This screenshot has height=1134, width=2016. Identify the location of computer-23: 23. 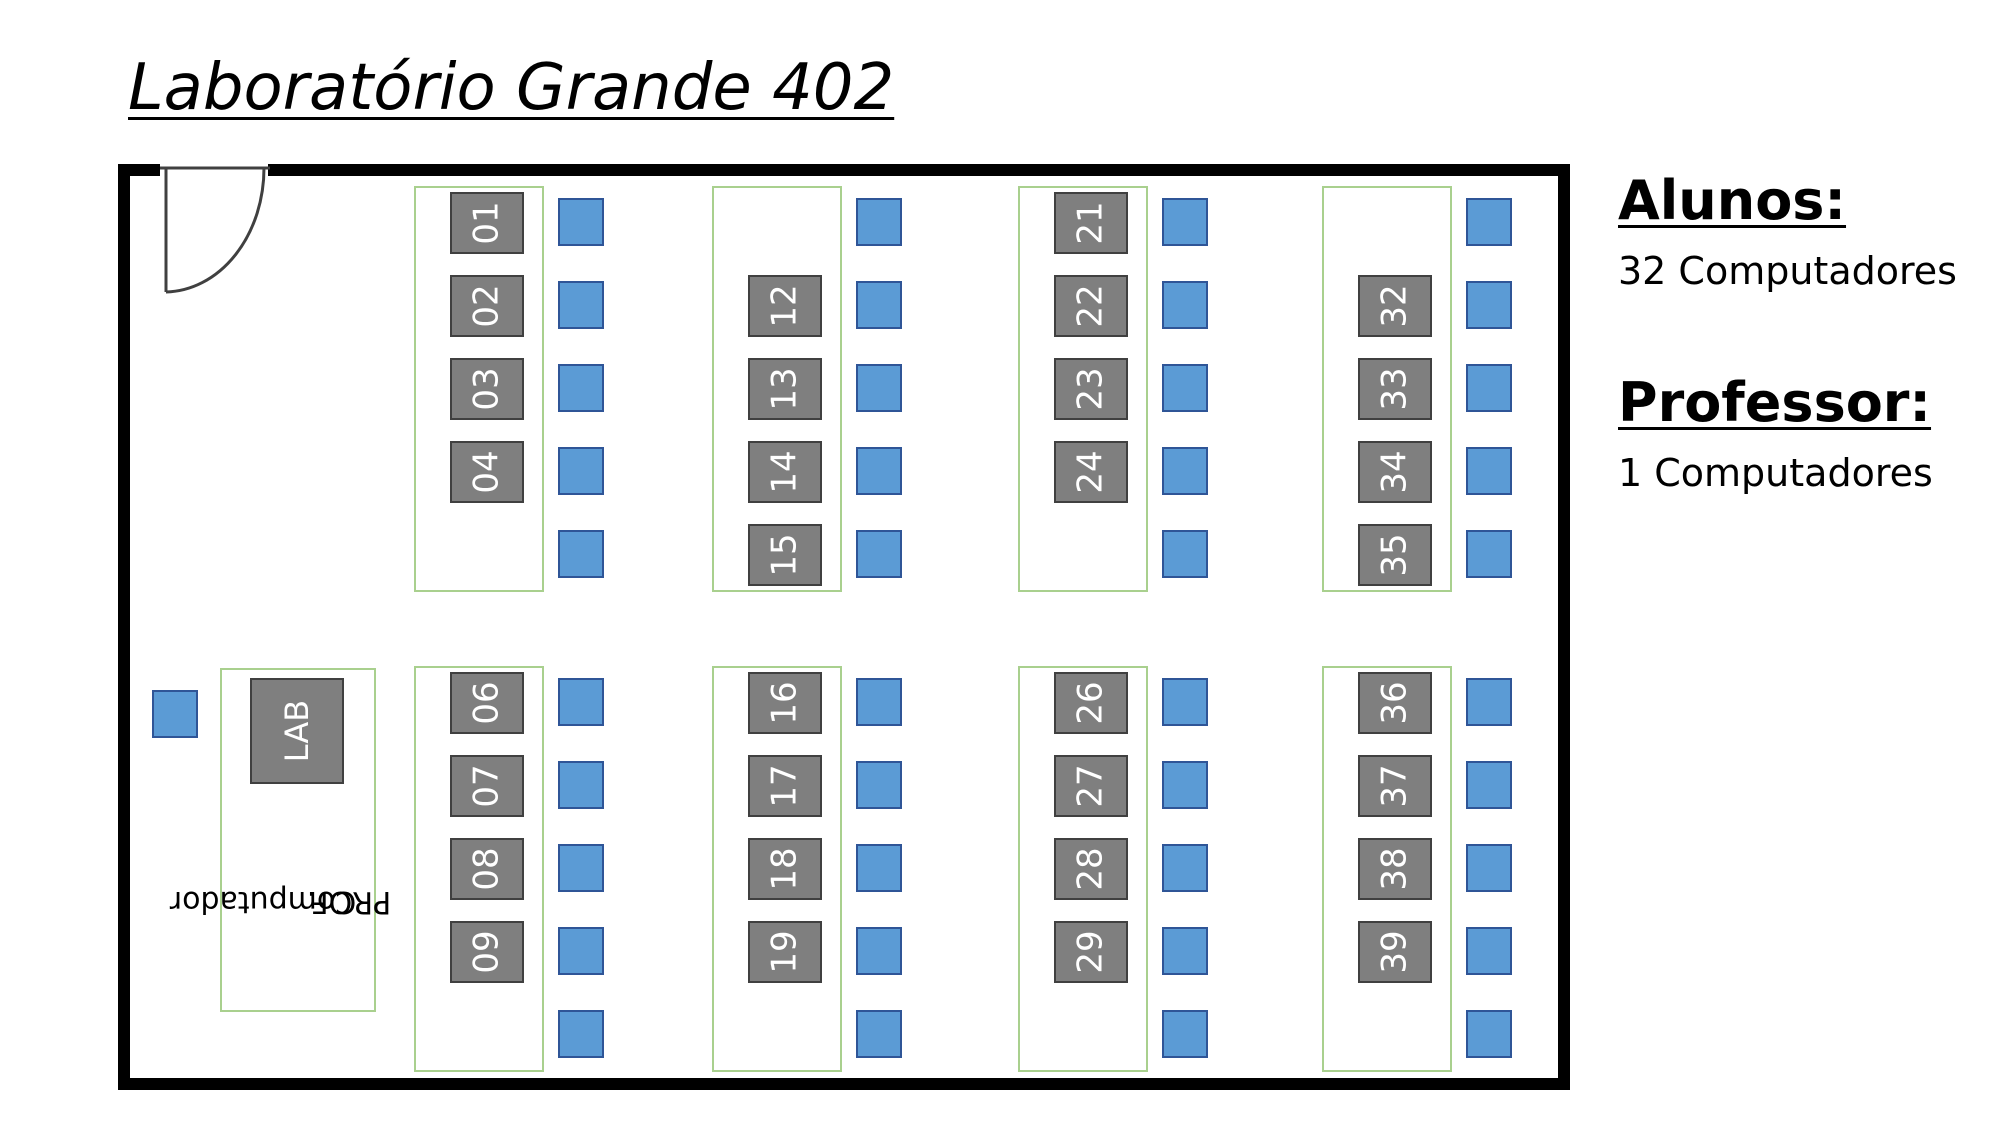
(1091, 389).